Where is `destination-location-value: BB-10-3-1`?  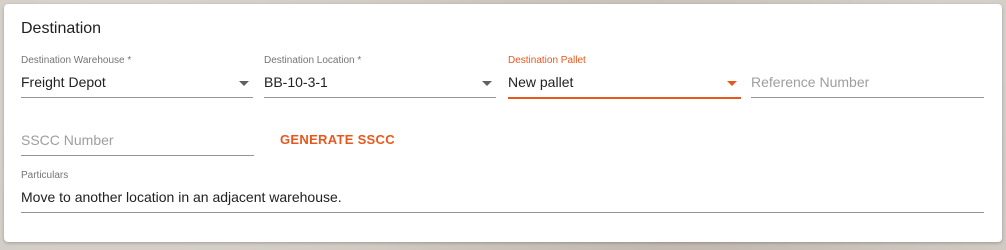
destination-location-value: BB-10-3-1 is located at coordinates (296, 82).